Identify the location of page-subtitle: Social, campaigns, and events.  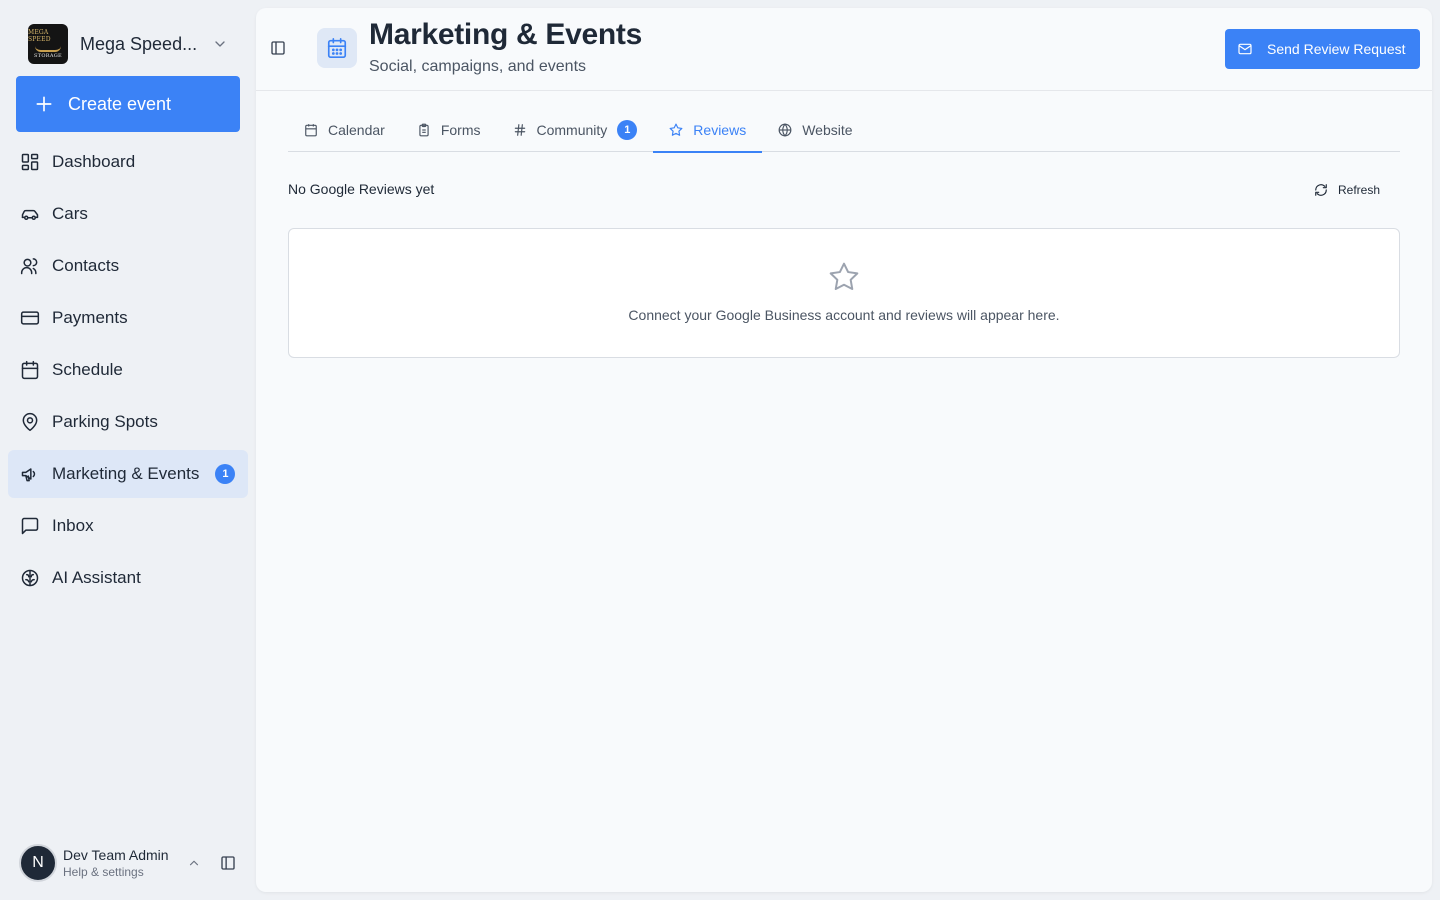
(478, 66).